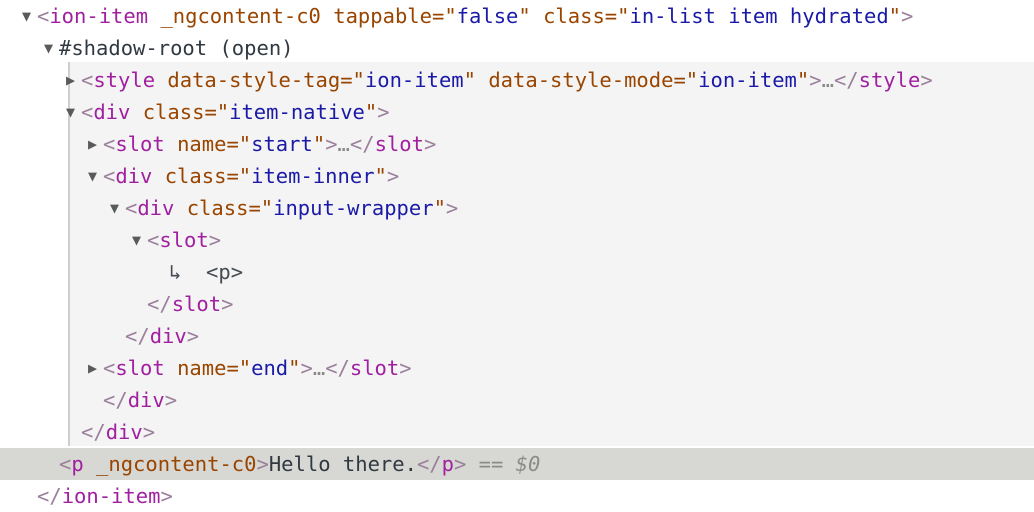  What do you see at coordinates (509, 464) in the screenshot?
I see `console-variable-ref: == $0` at bounding box center [509, 464].